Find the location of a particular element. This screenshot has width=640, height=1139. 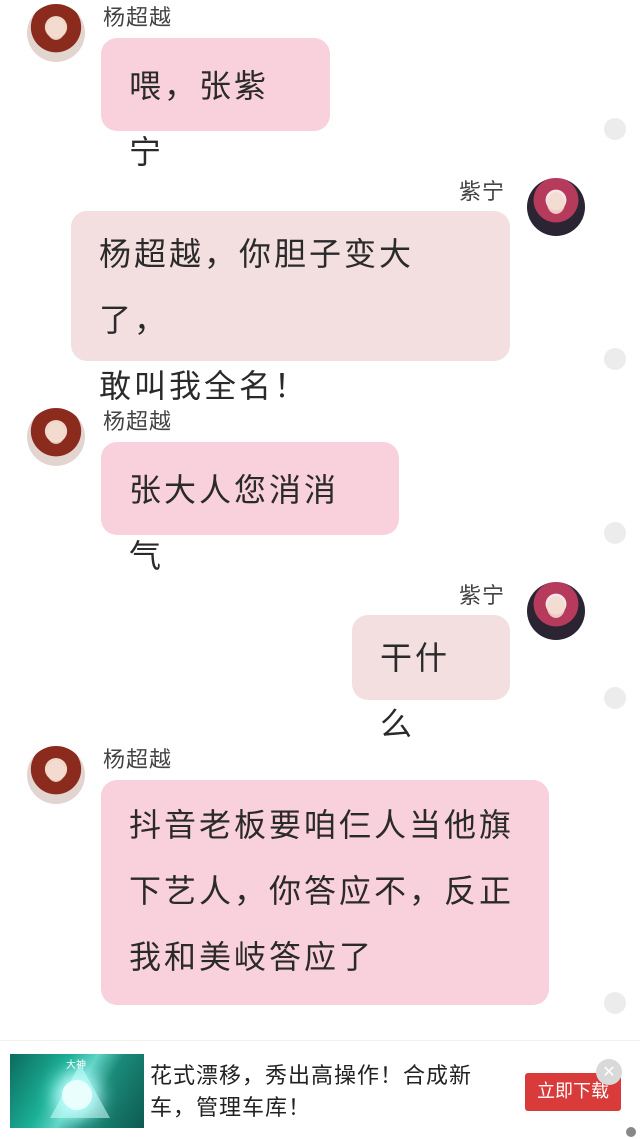

message-bubble: 干什么 is located at coordinates (431, 679).